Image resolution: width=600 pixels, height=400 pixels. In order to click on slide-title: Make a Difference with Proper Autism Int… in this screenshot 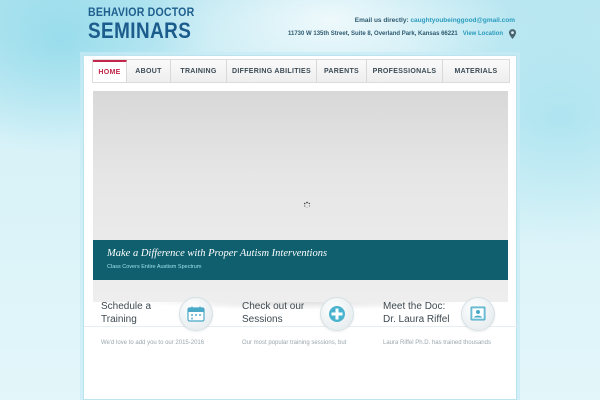, I will do `click(217, 253)`.